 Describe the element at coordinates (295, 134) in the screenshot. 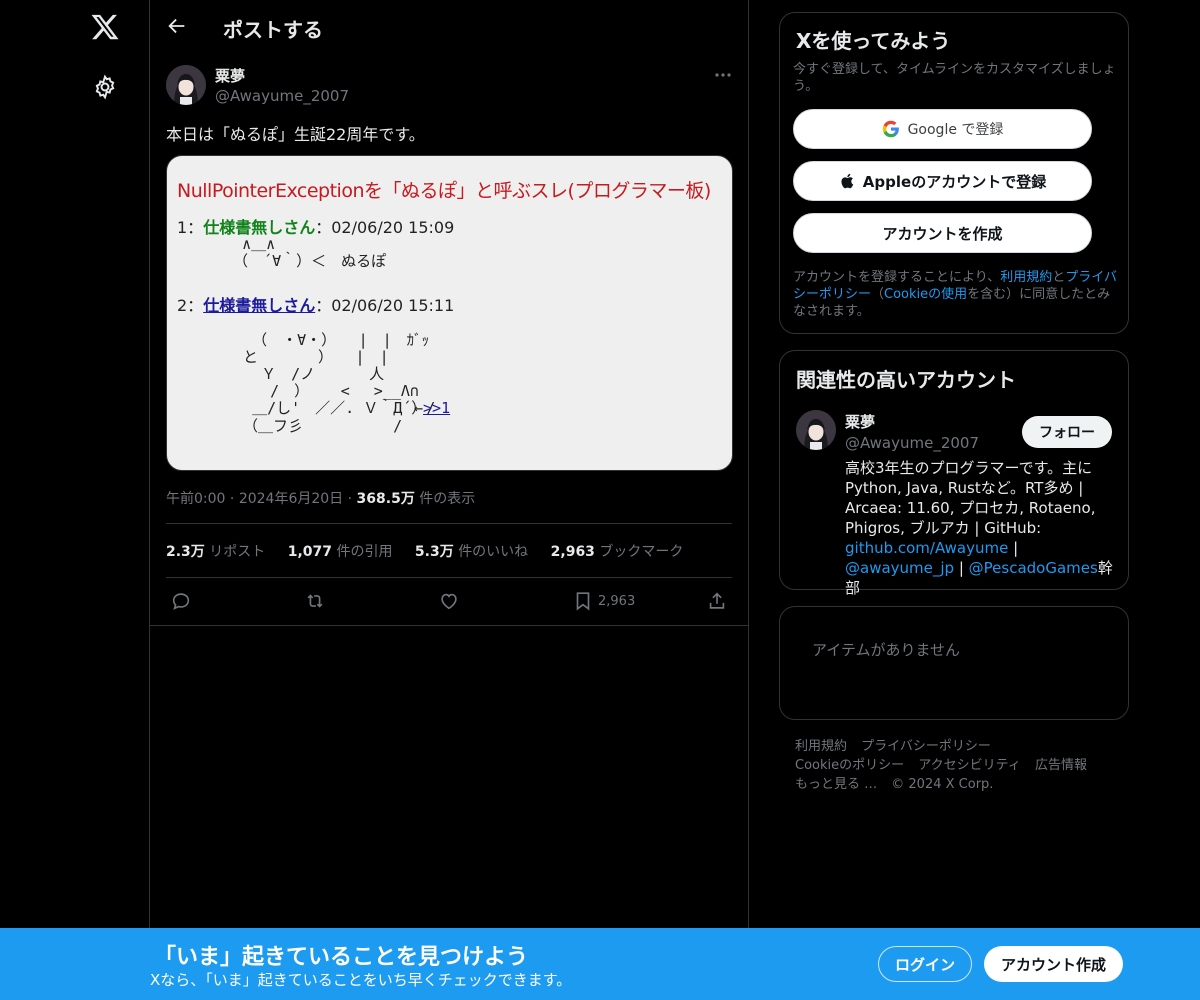

I see `post-text: 本日は「ぬるぽ」生誕22周年です。` at that location.